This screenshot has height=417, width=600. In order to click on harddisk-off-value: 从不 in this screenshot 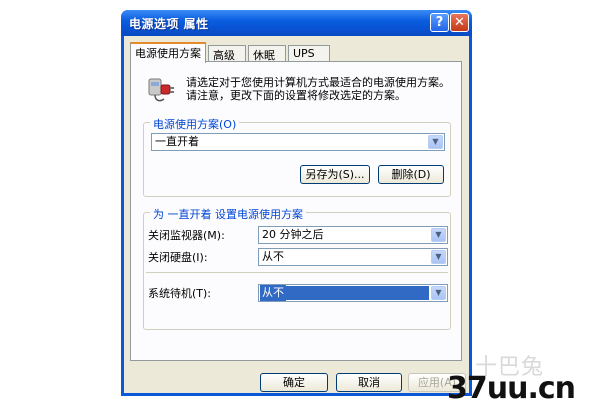, I will do `click(273, 256)`.